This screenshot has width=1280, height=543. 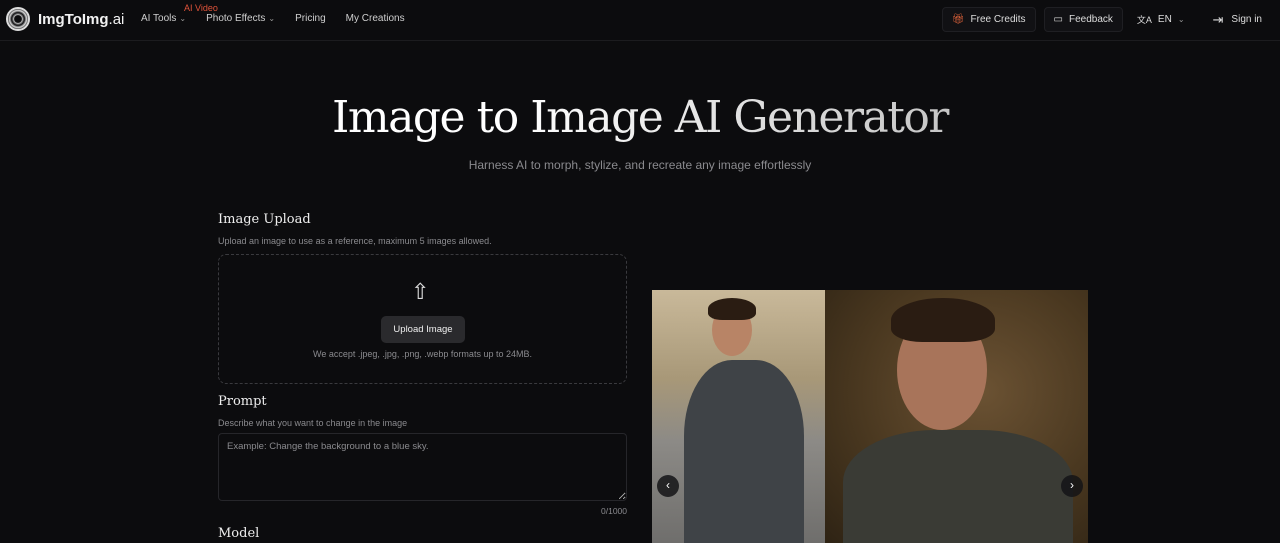 What do you see at coordinates (738, 416) in the screenshot?
I see `example-image-before` at bounding box center [738, 416].